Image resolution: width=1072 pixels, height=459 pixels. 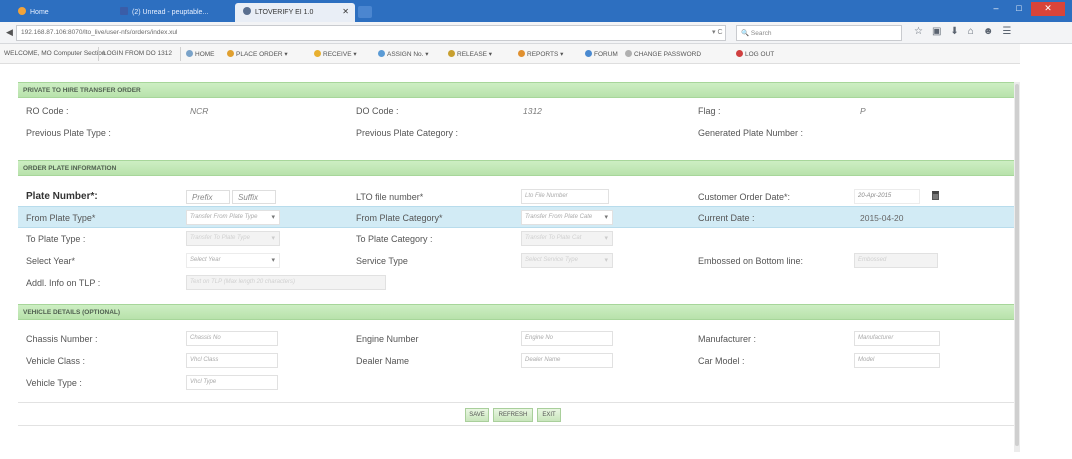 What do you see at coordinates (565, 196) in the screenshot?
I see `lto-file-number-input: Lto File Number` at bounding box center [565, 196].